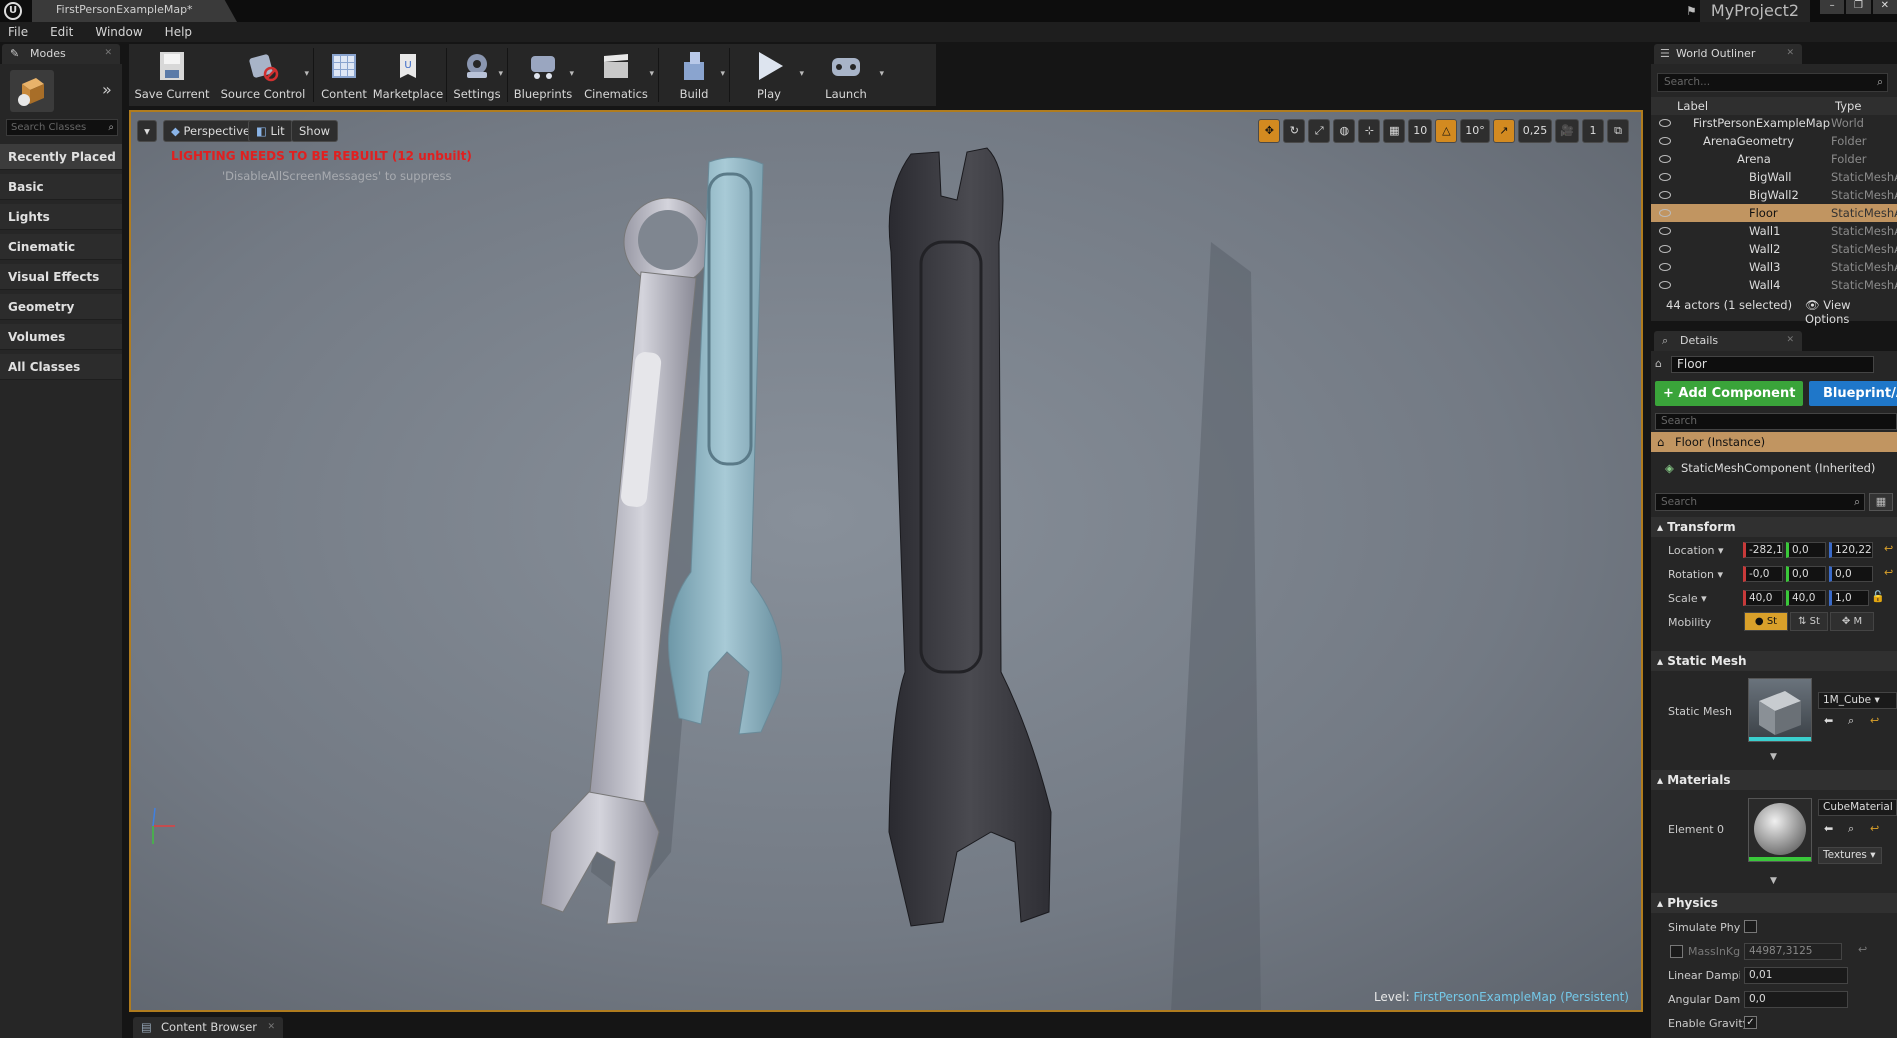 The image size is (1897, 1038). Describe the element at coordinates (1806, 574) in the screenshot. I see `rotation-y-field: 0,0` at that location.